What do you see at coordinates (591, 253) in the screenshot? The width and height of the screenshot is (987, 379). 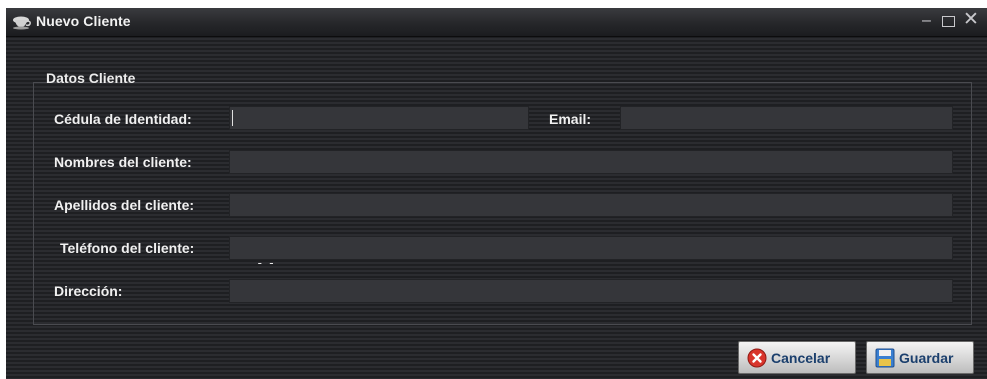 I see `telefono-input: - -` at bounding box center [591, 253].